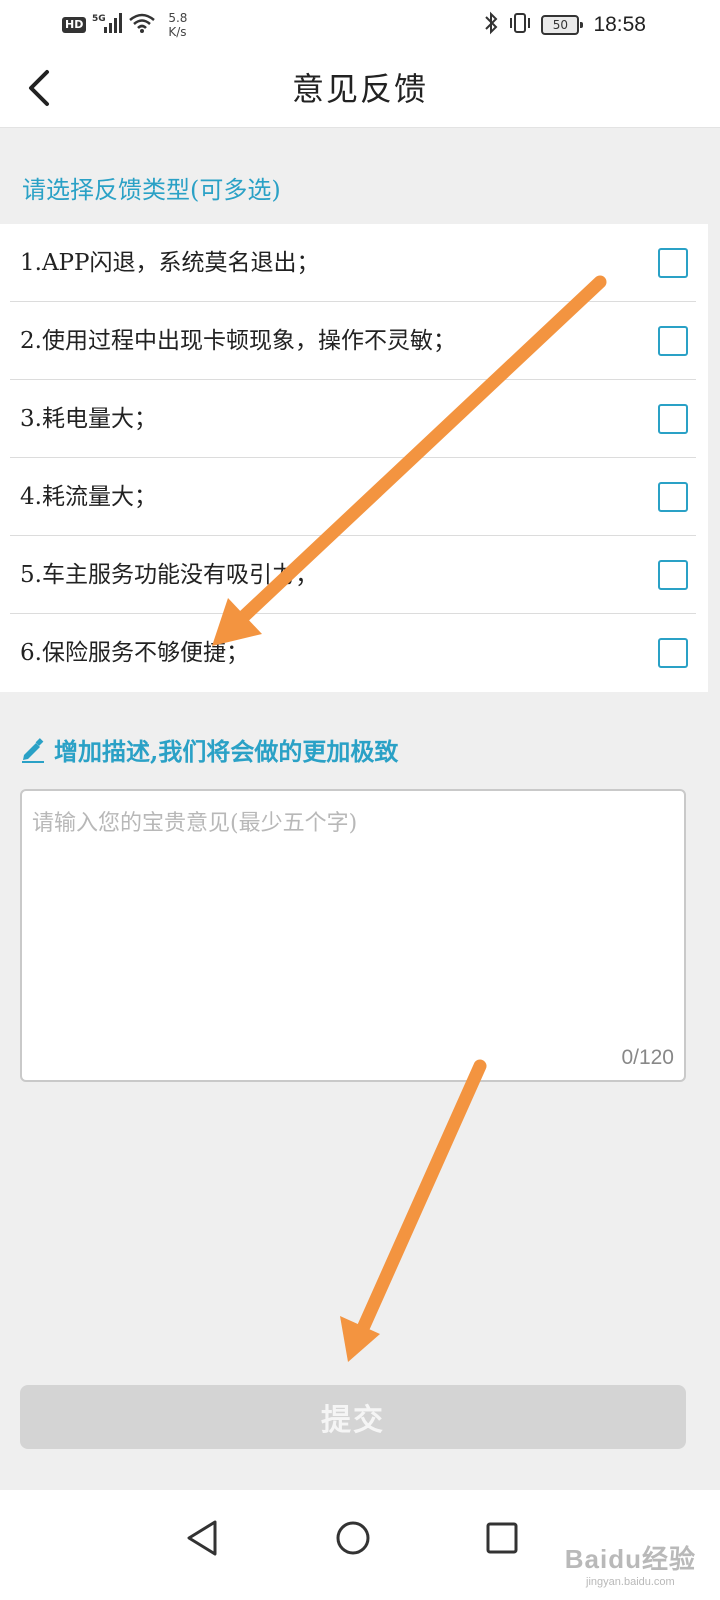  I want to click on option-label: 5.车主服务功能没有吸引力；, so click(169, 575).